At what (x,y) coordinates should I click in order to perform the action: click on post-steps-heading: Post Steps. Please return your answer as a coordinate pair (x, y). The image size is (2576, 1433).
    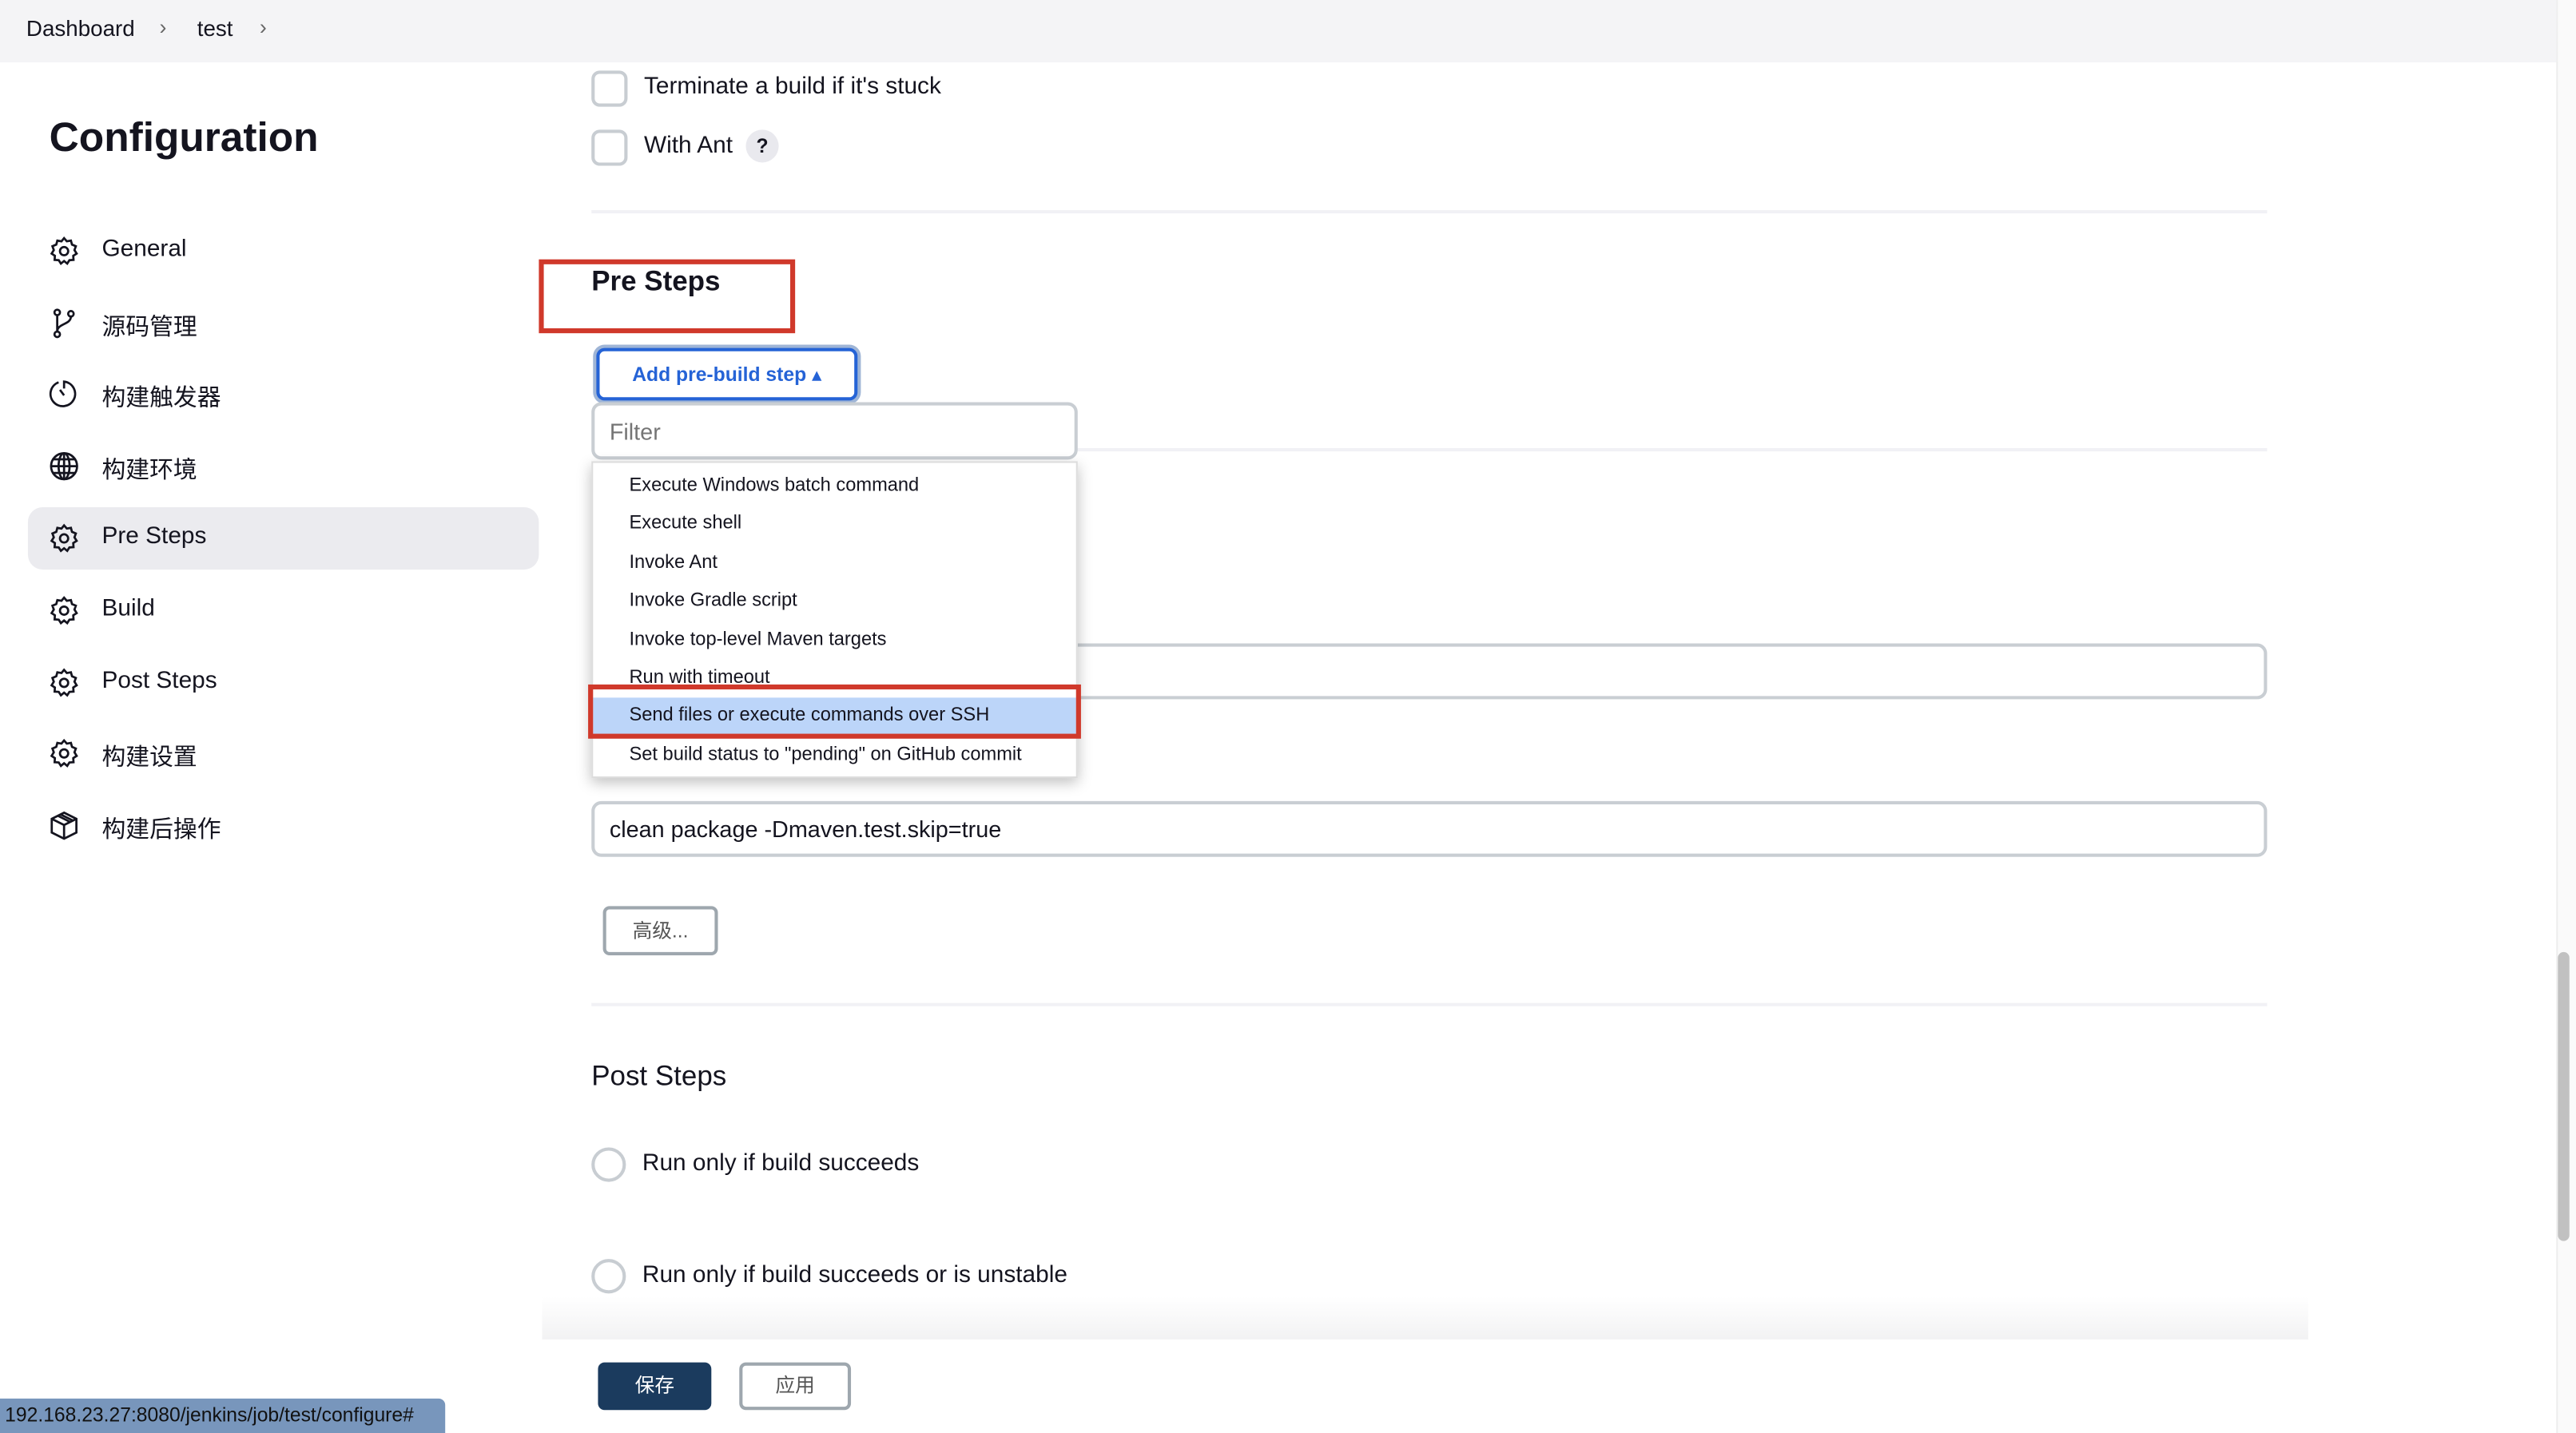
    Looking at the image, I should click on (659, 1076).